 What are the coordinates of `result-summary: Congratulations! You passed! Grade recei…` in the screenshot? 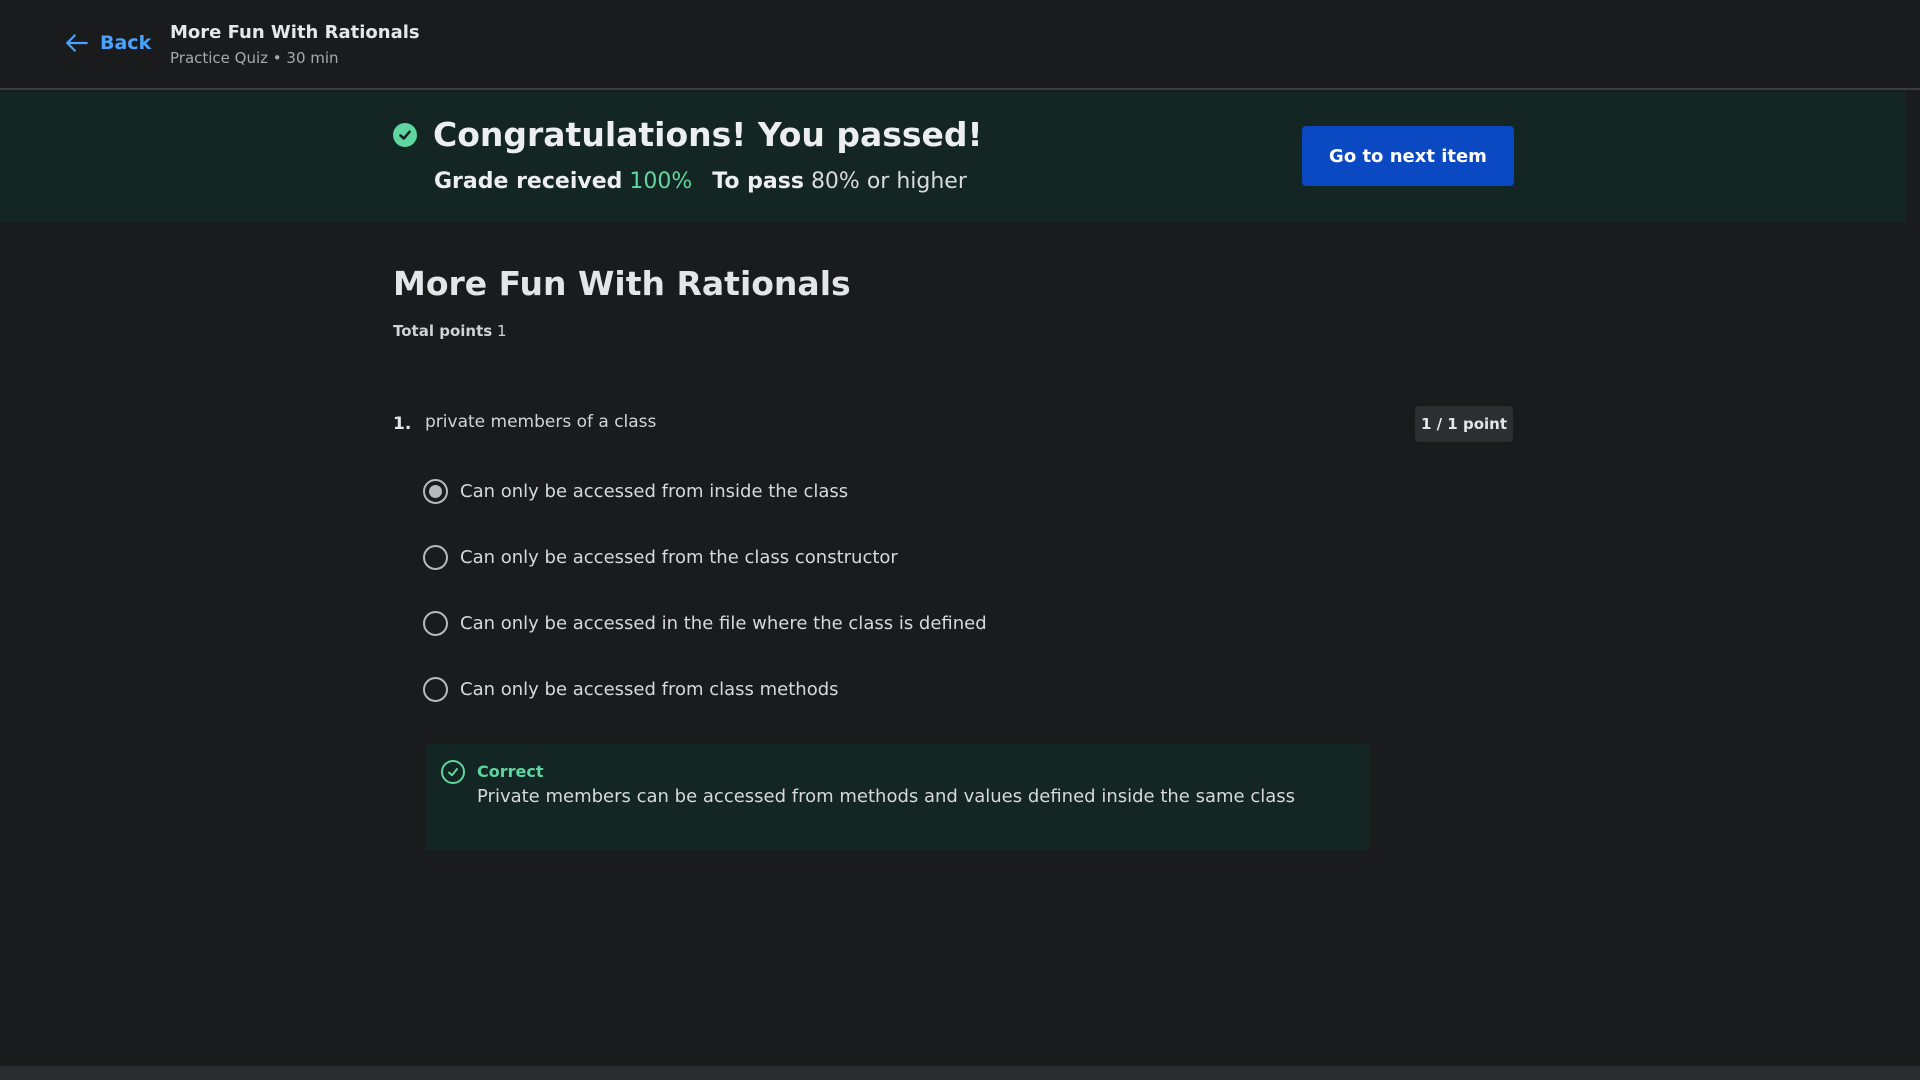 It's located at (688, 154).